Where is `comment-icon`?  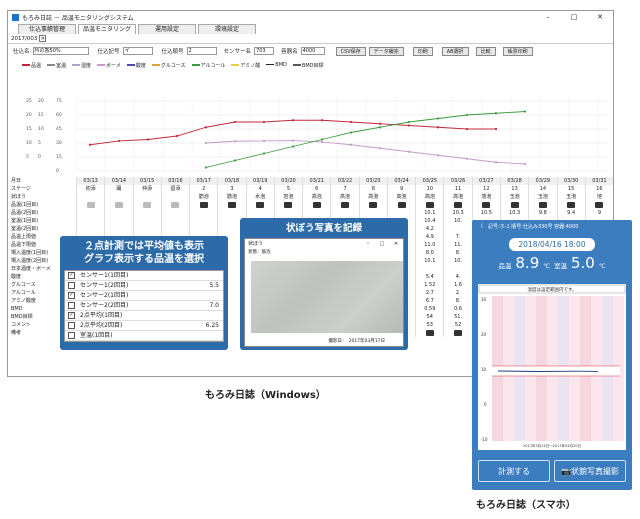 comment-icon is located at coordinates (458, 332).